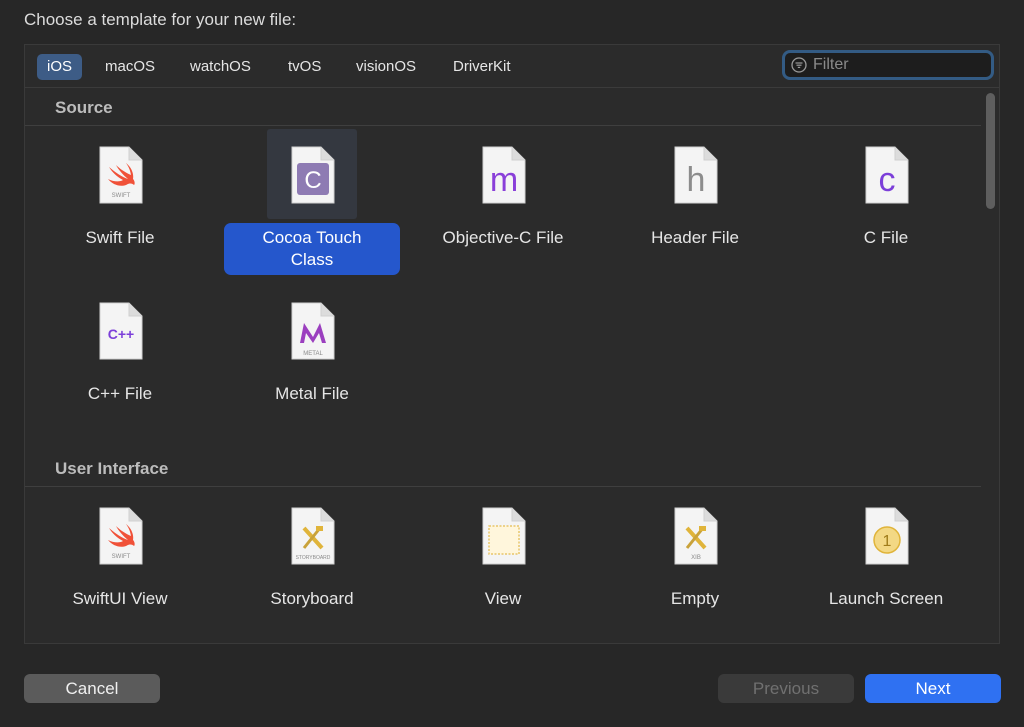 The image size is (1024, 727). I want to click on header-file-icon: h, so click(696, 175).